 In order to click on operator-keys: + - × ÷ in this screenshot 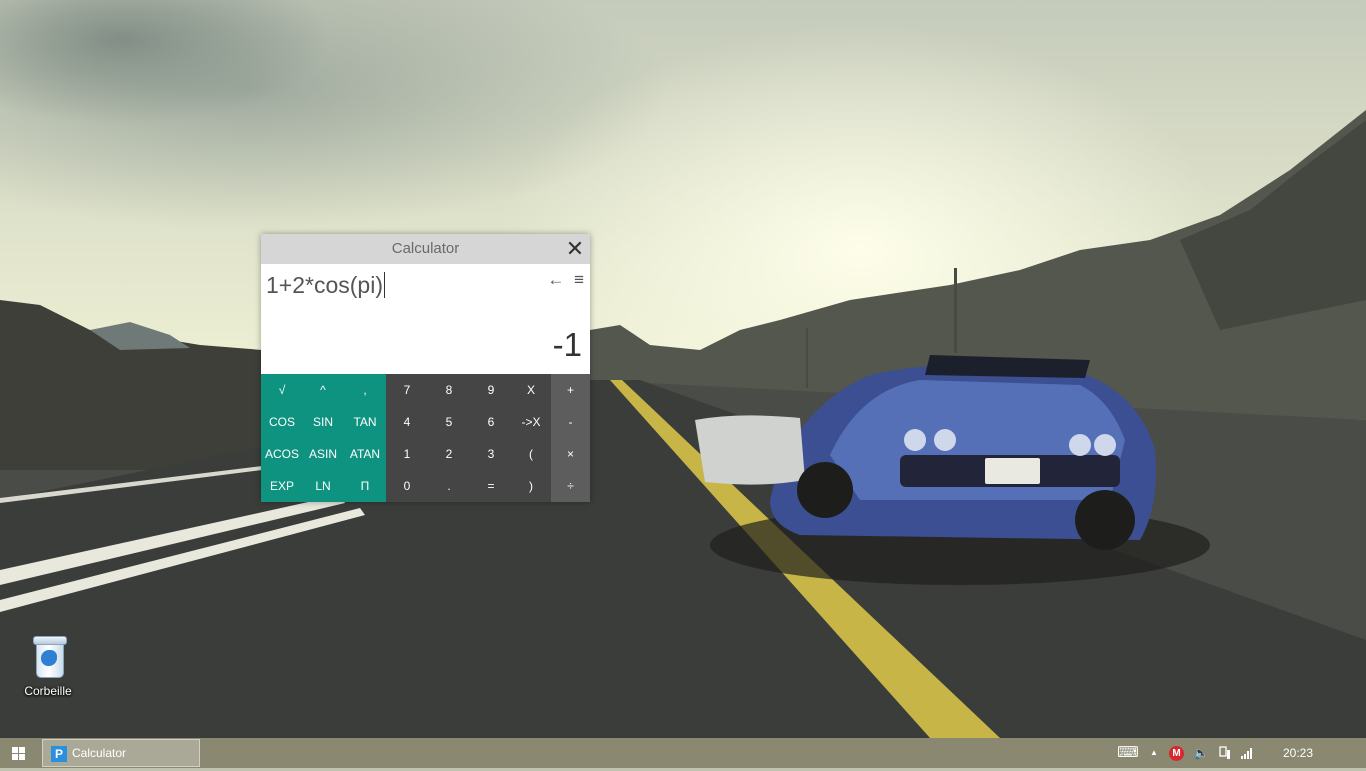, I will do `click(570, 438)`.